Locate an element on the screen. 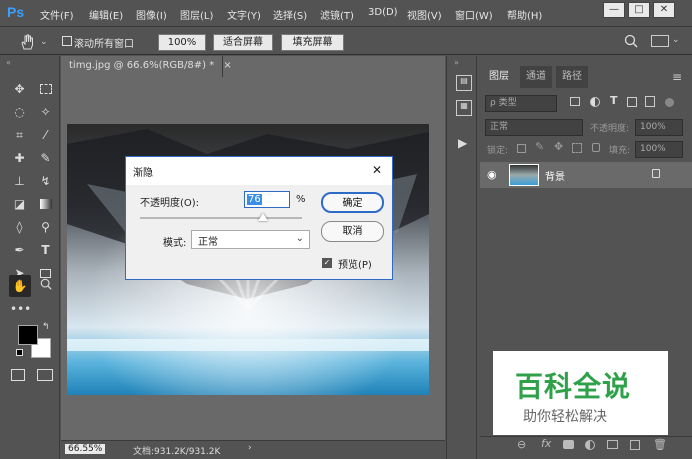 The height and width of the screenshot is (459, 692). screen-mode-icon is located at coordinates (45, 375).